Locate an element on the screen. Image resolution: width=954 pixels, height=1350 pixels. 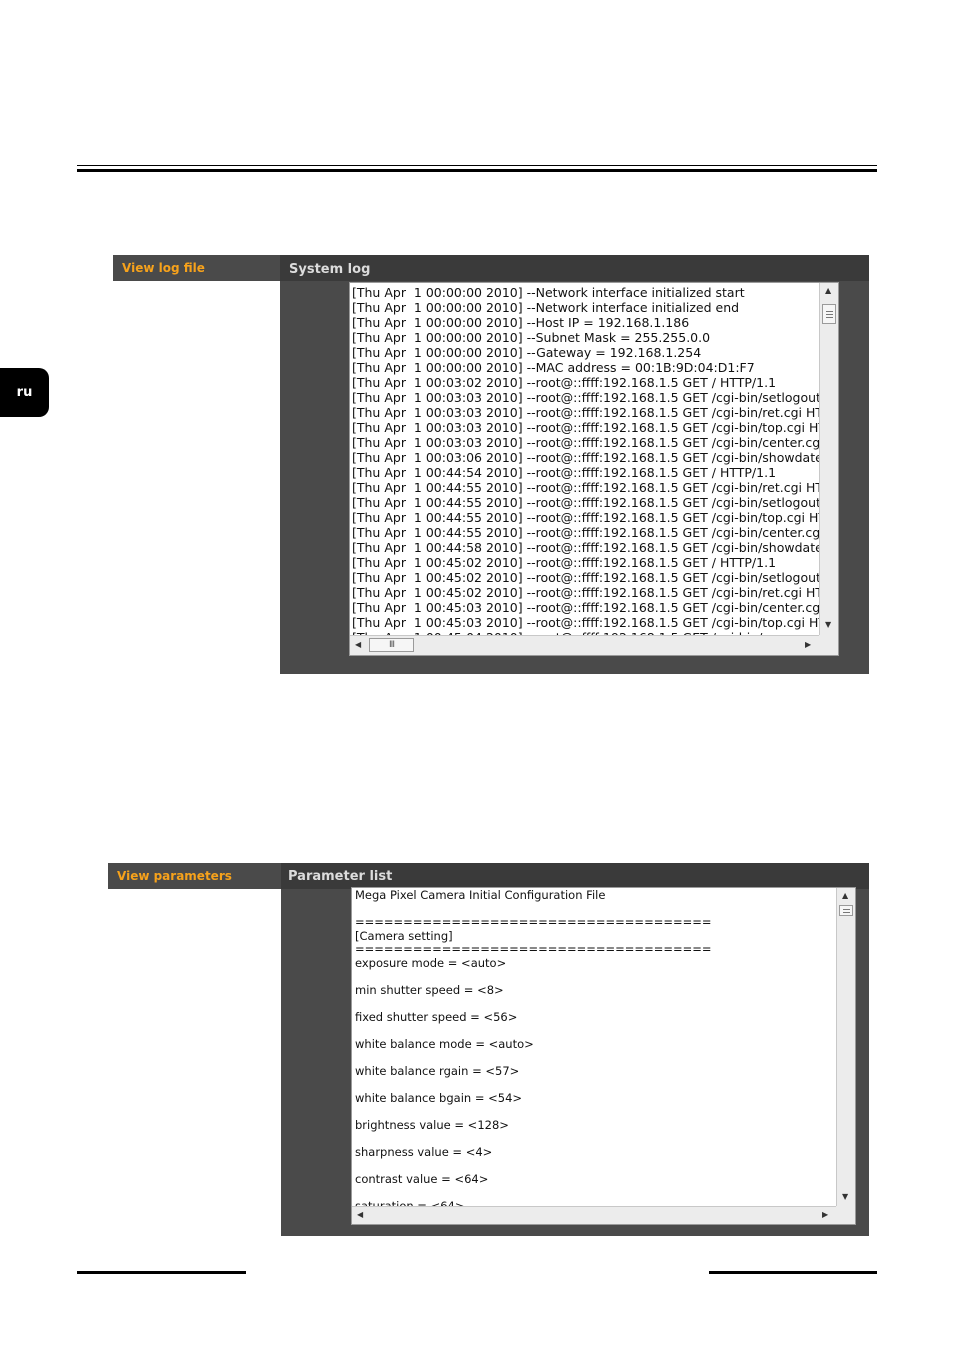
param-scroll-left-arrow-icon: ◀ is located at coordinates (360, 1215).